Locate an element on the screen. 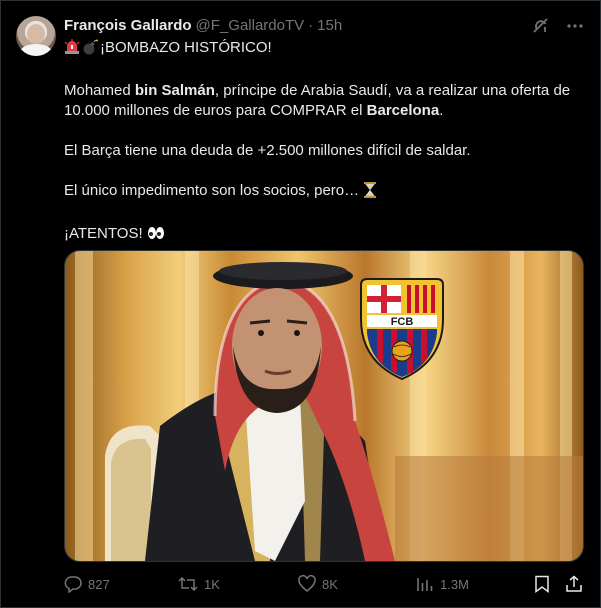 The image size is (601, 608). action-bar: 827 1K 8K 1.3M is located at coordinates (324, 584).